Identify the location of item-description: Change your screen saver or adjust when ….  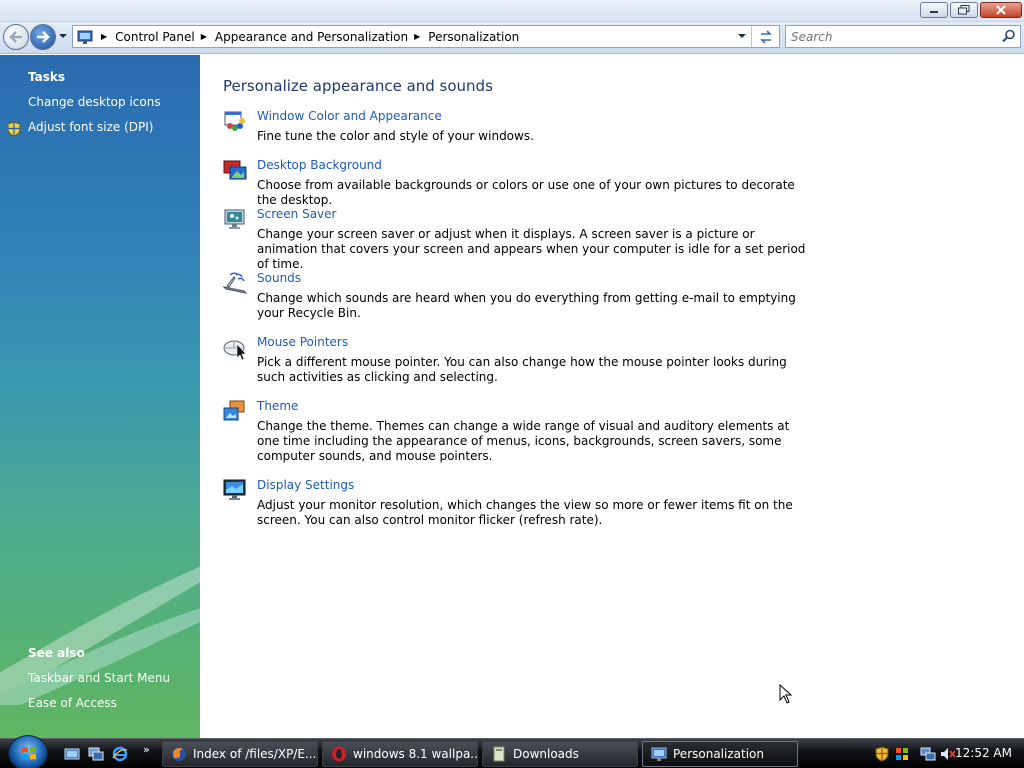
(531, 249).